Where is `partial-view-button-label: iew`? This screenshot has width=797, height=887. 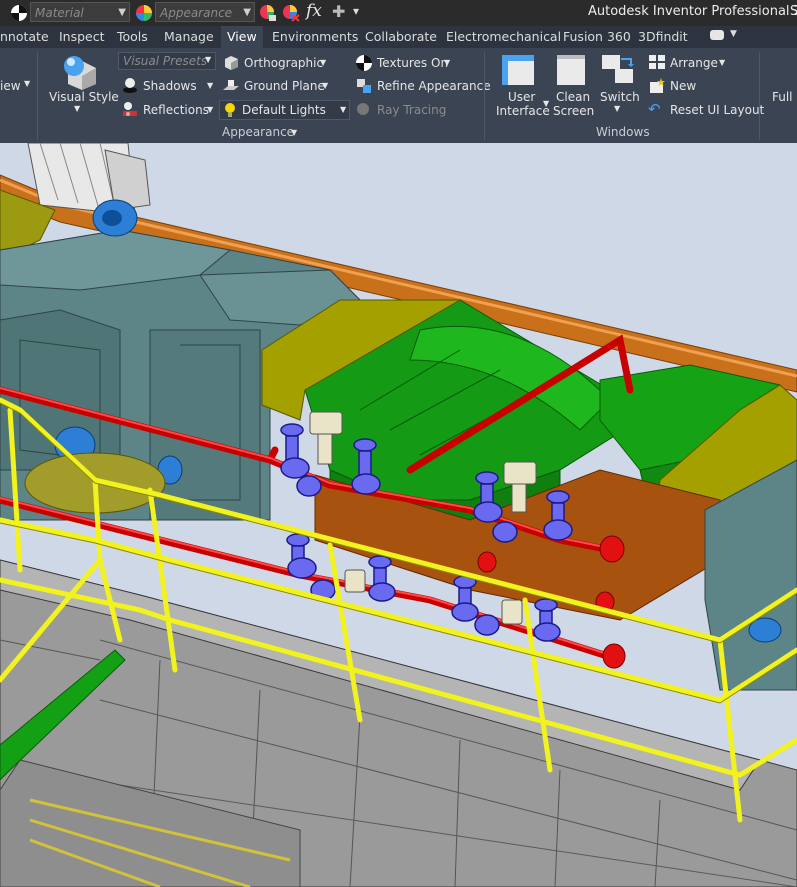 partial-view-button-label: iew is located at coordinates (10, 86).